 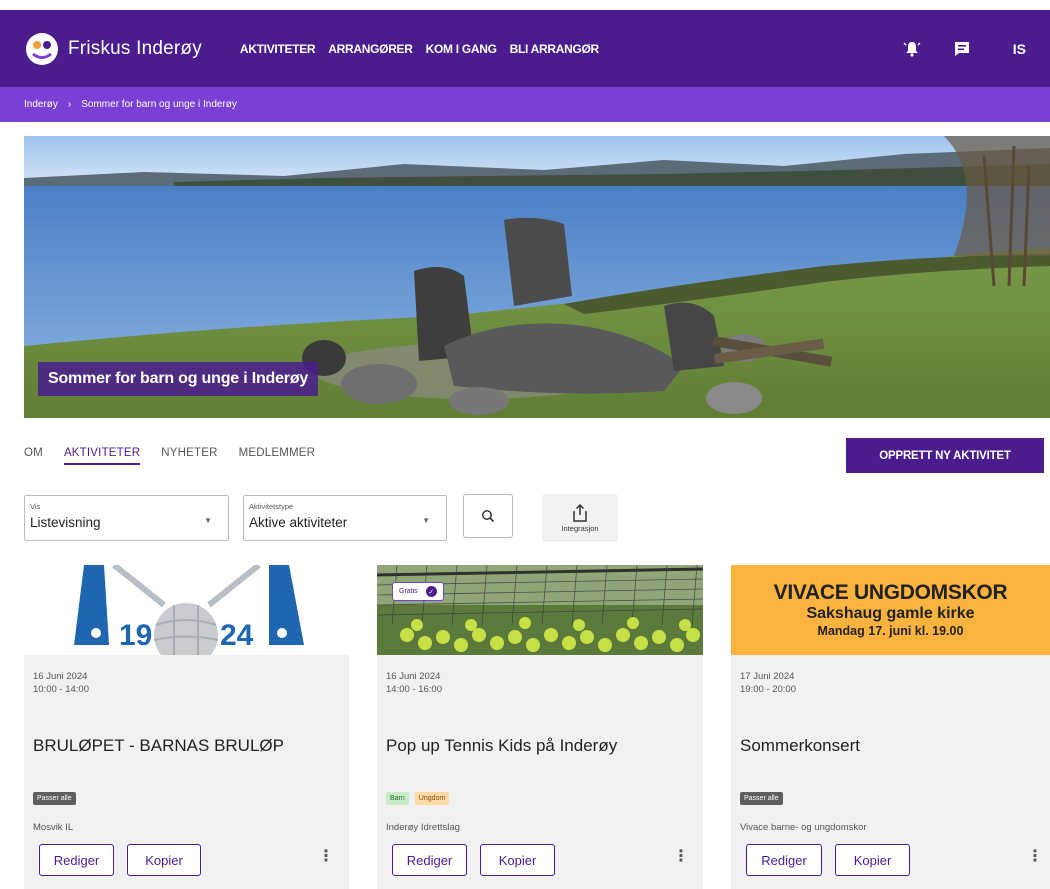 I want to click on view-select-label: Vis, so click(x=35, y=506).